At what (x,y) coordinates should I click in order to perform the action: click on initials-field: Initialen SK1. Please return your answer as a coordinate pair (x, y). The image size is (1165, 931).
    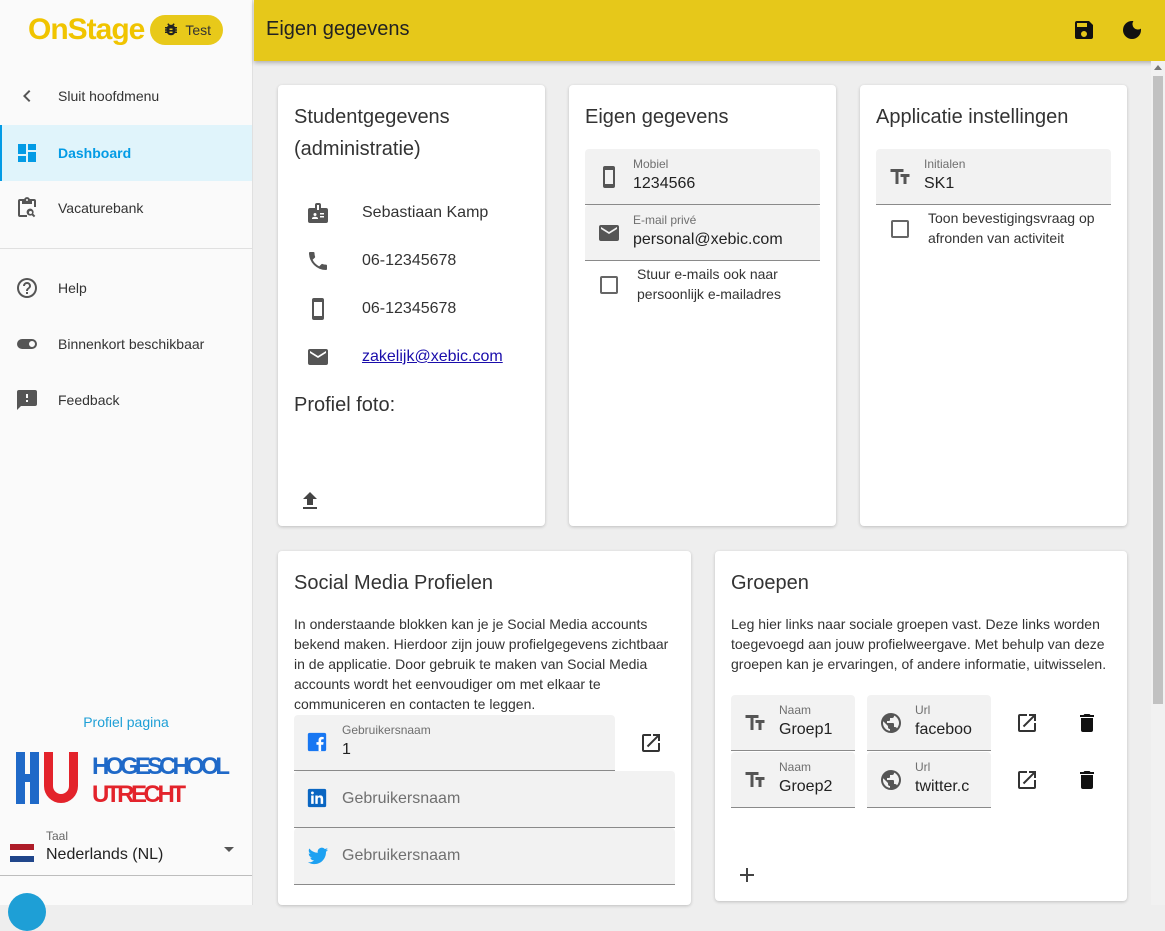
    Looking at the image, I should click on (993, 177).